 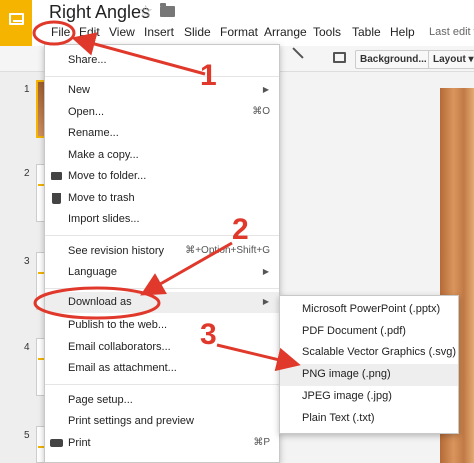 I want to click on submenu-item-label: Scalable Vector Graphics (.svg), so click(x=379, y=352).